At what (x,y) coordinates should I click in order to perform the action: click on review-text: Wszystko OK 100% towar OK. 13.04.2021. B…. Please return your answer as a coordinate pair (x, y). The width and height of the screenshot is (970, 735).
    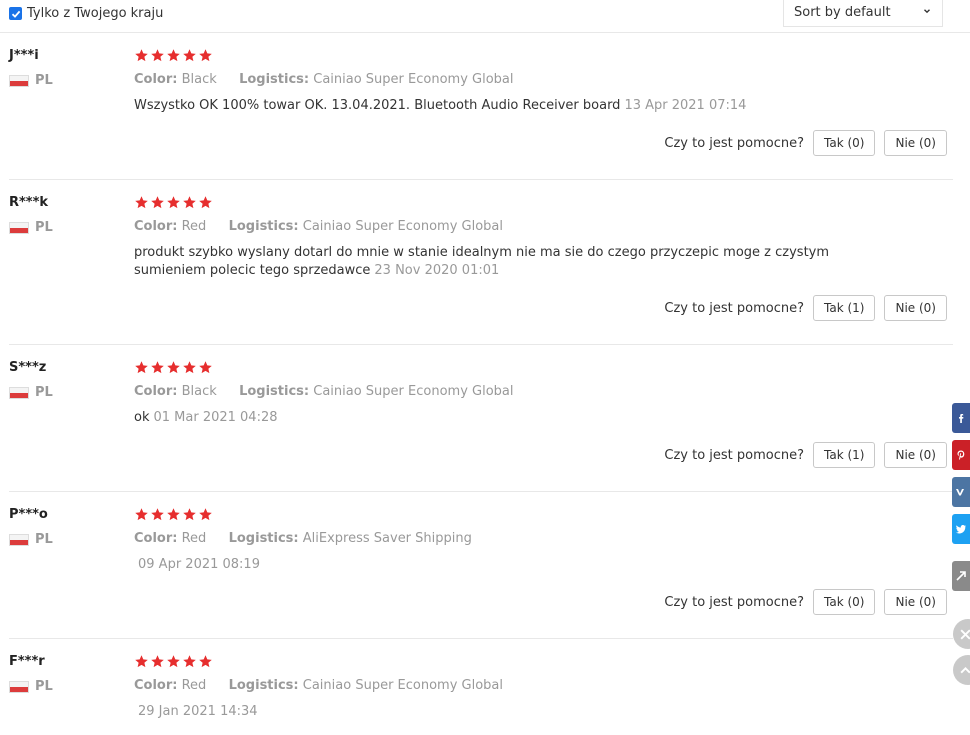
    Looking at the image, I should click on (377, 105).